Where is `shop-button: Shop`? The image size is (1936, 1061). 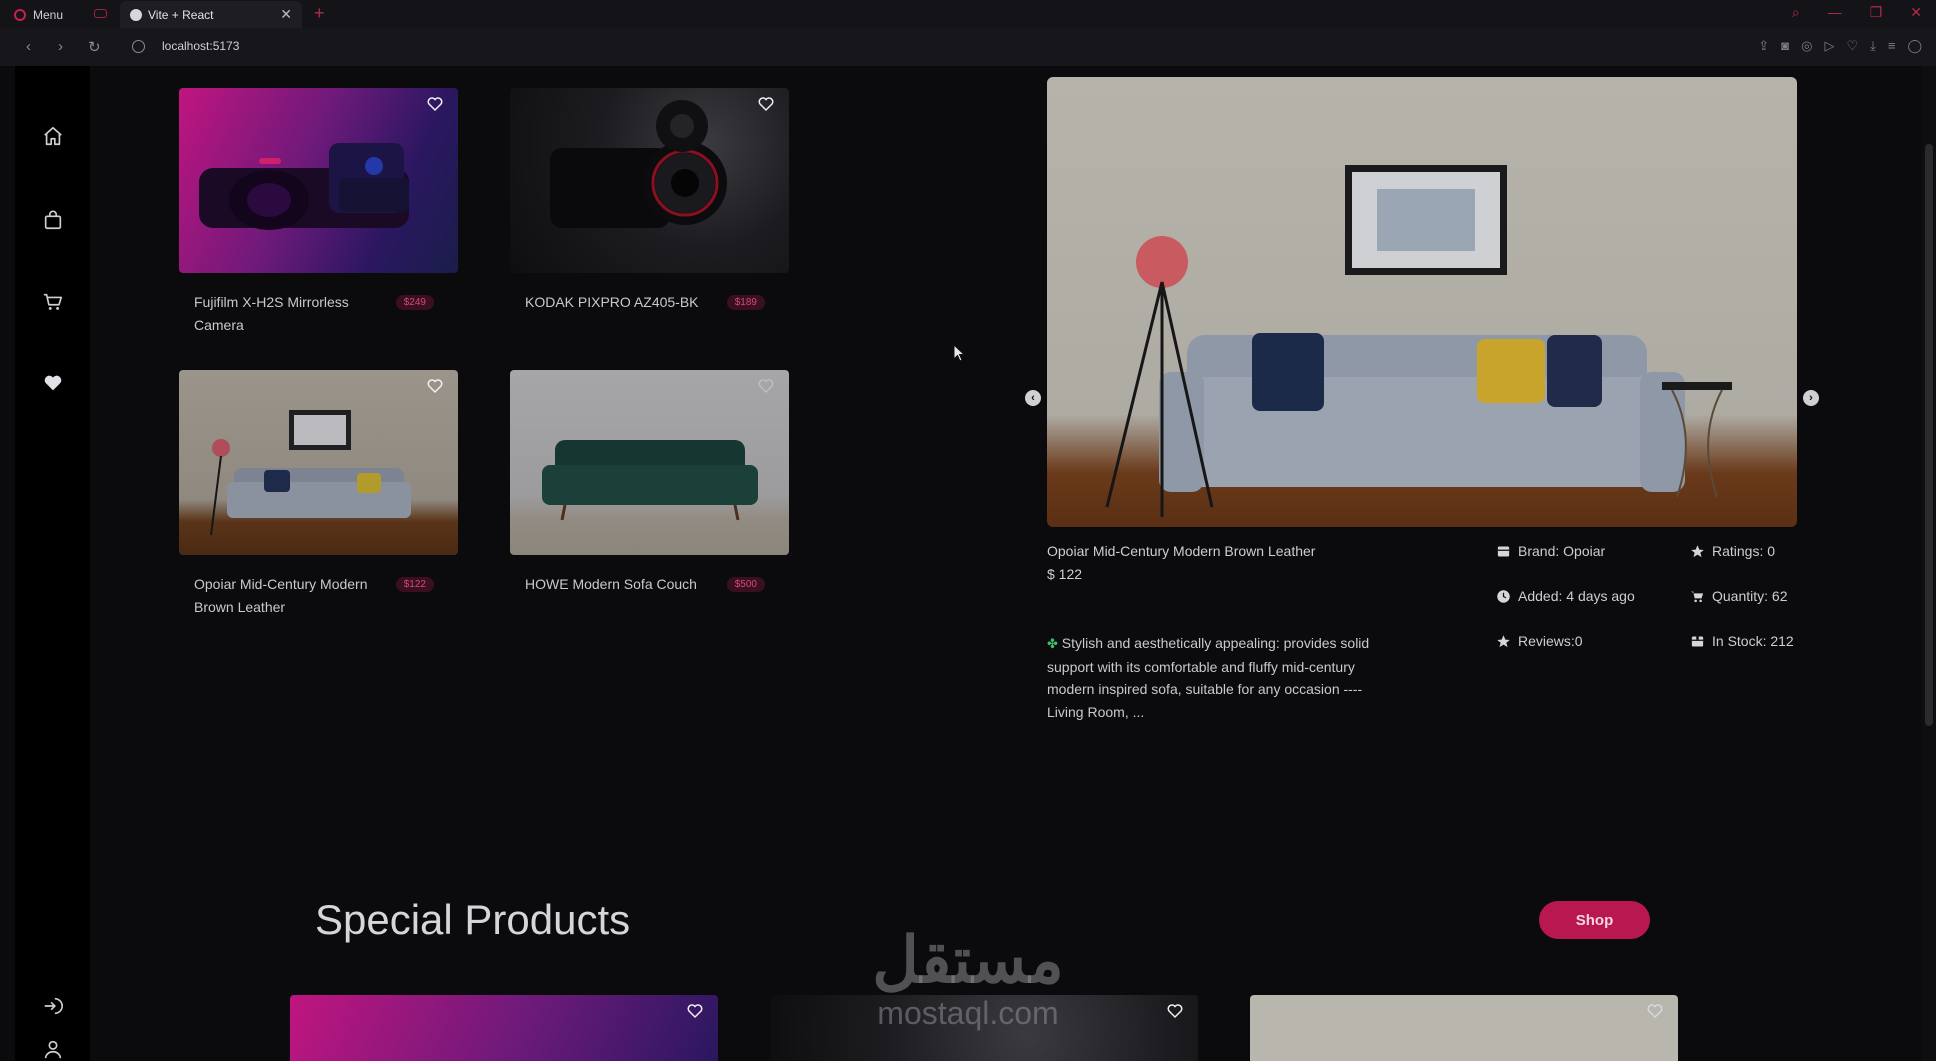 shop-button: Shop is located at coordinates (1594, 920).